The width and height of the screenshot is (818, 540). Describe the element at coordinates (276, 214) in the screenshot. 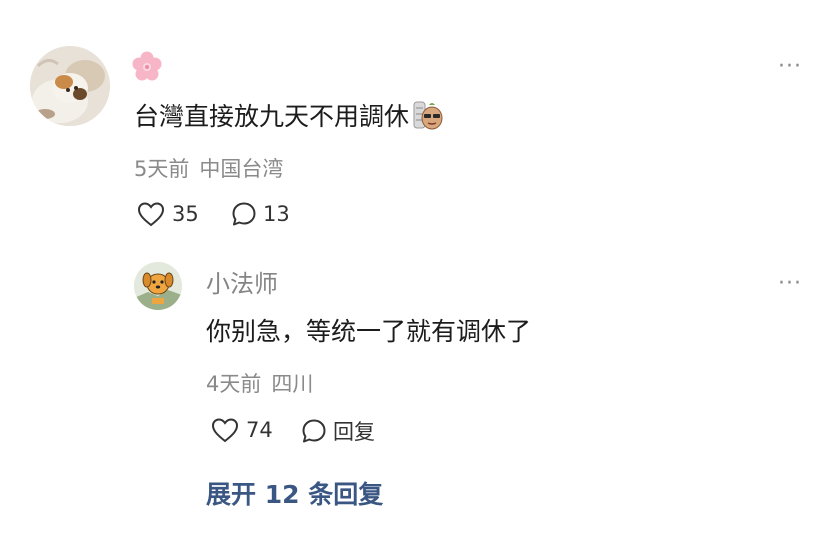

I see `comment-count: 13` at that location.